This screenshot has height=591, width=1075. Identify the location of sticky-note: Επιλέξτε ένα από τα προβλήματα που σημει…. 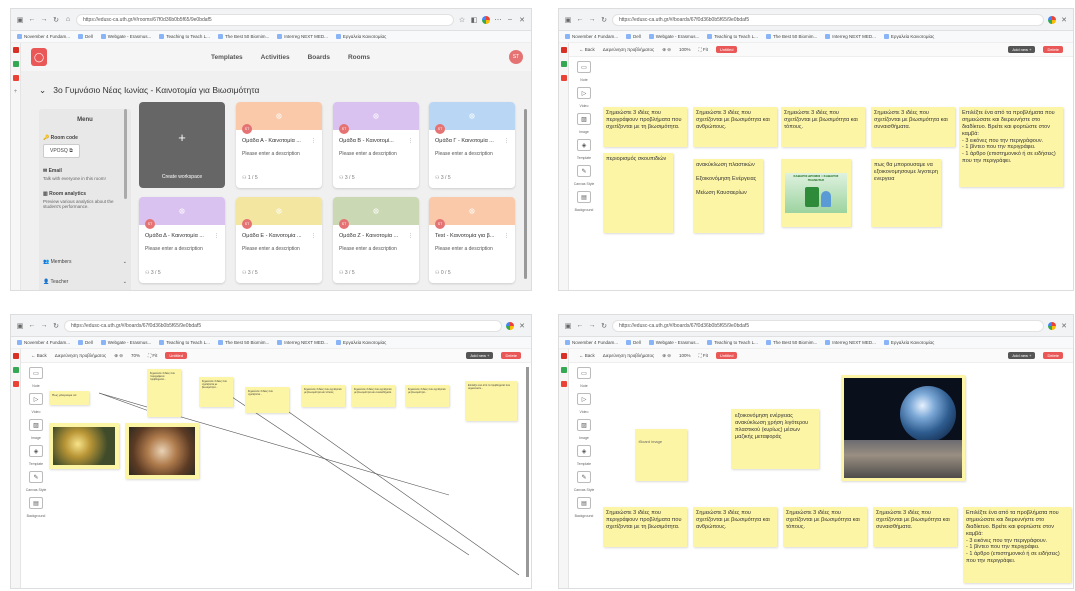
(1011, 147).